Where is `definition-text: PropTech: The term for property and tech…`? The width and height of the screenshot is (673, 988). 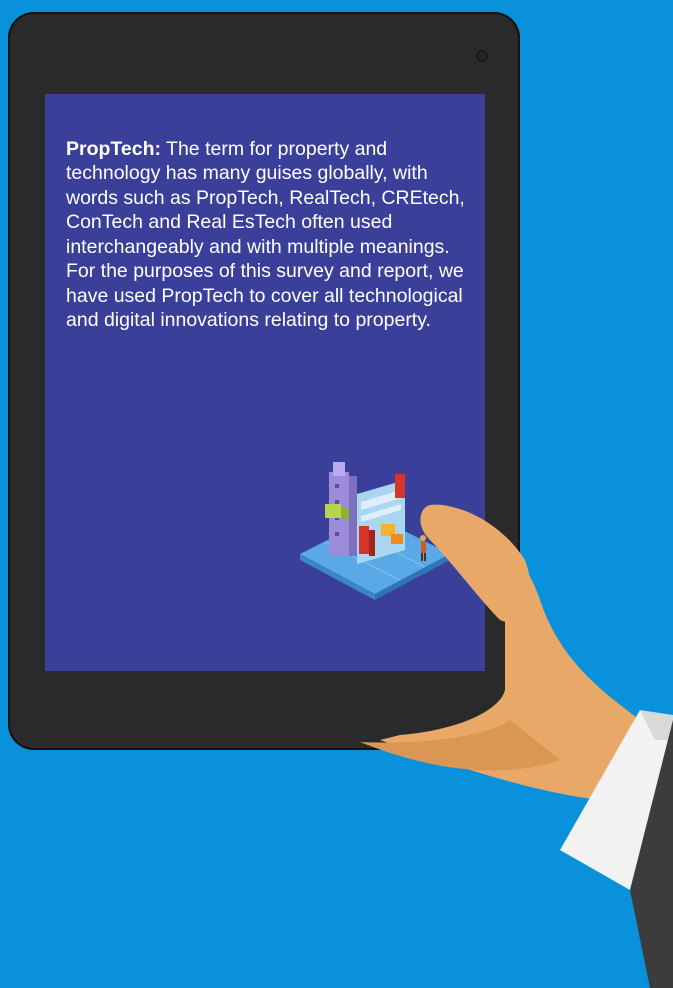
definition-text: PropTech: The term for property and tech… is located at coordinates (268, 235).